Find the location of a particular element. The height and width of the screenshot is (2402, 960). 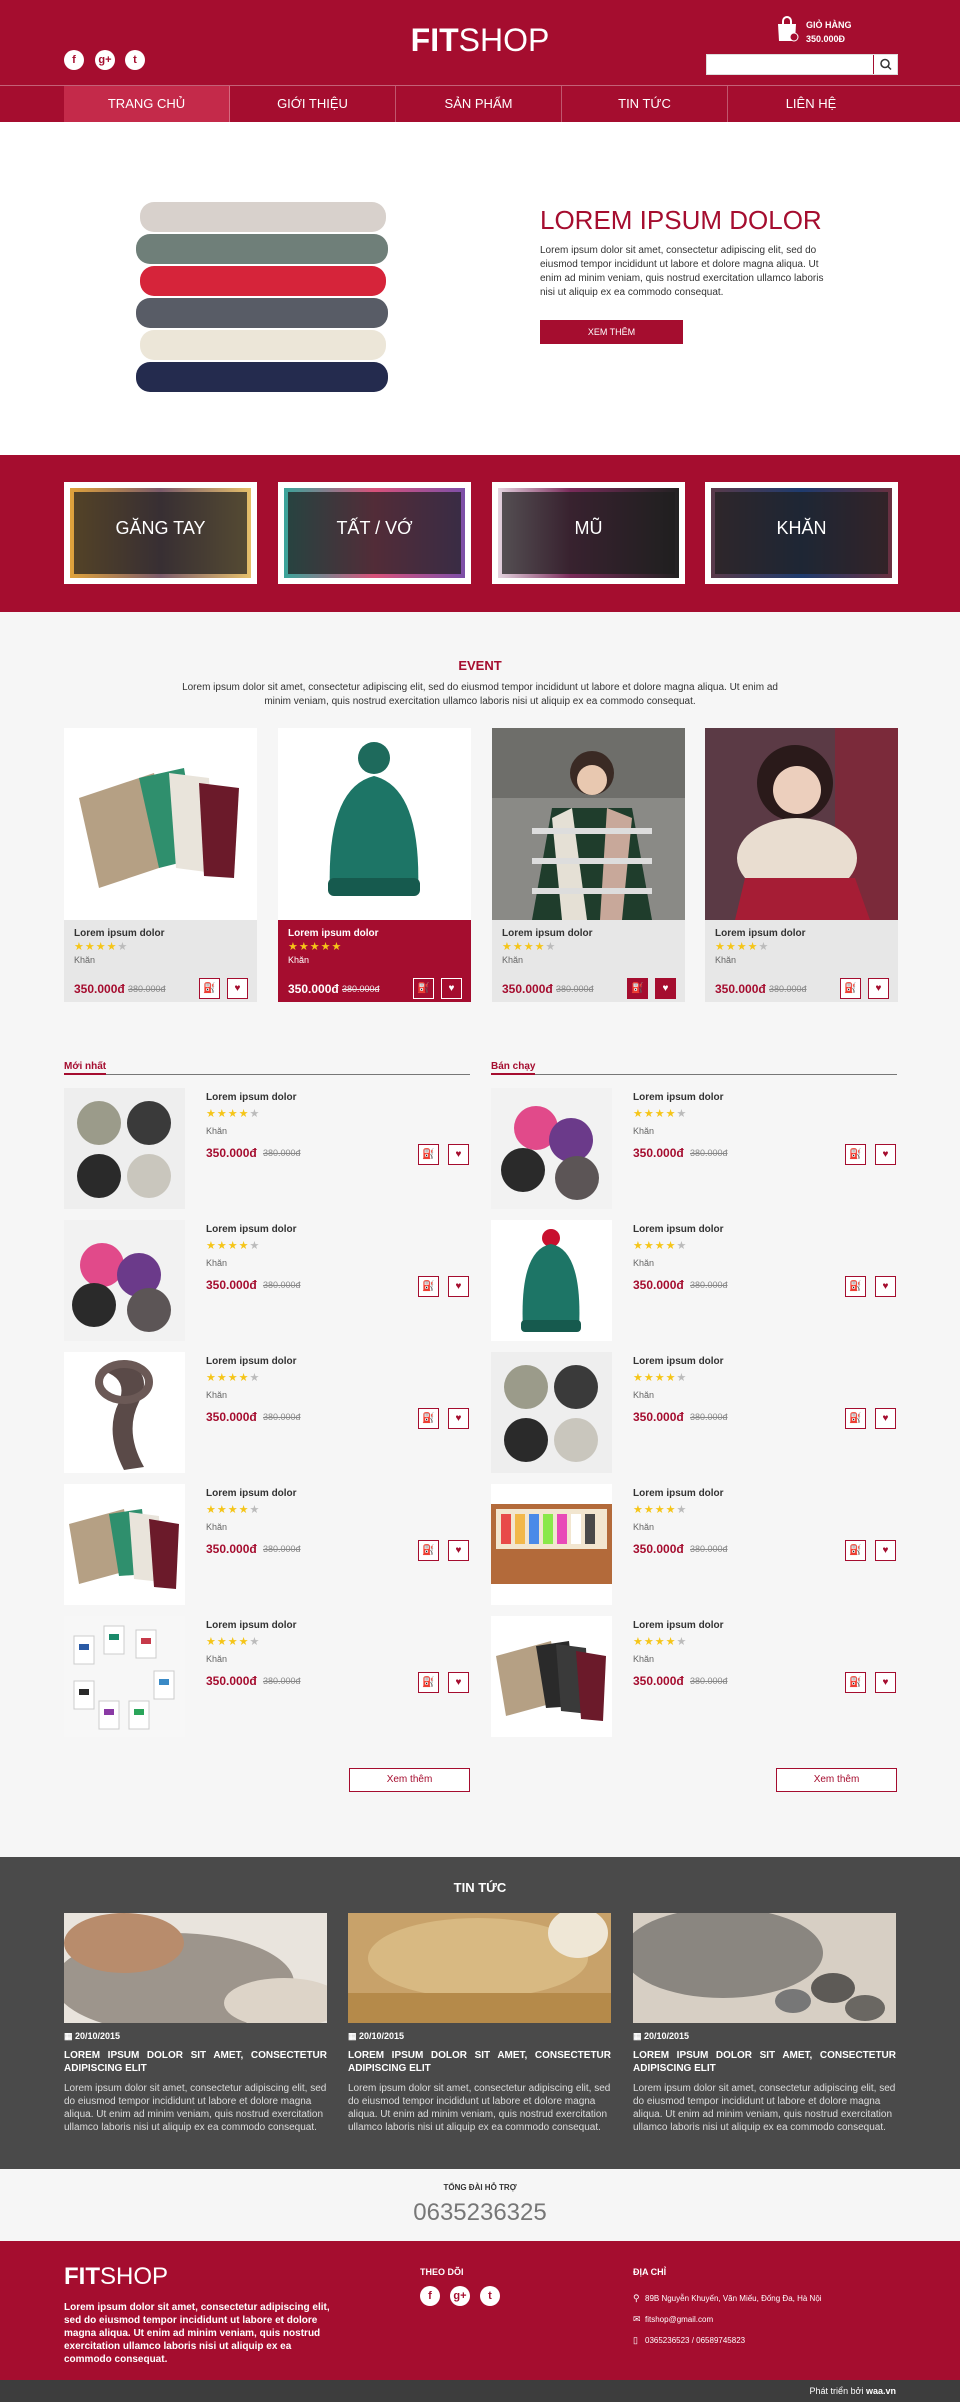

nav-products: SẢN PHẨM is located at coordinates (479, 104).